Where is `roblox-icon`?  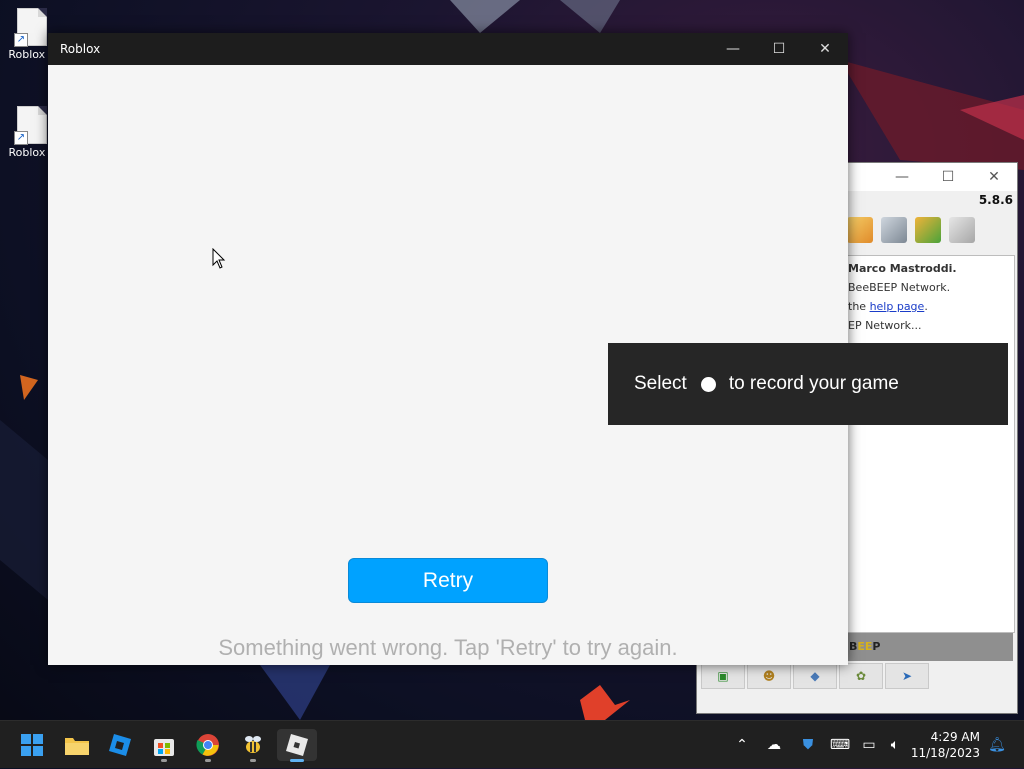
roblox-icon is located at coordinates (297, 745).